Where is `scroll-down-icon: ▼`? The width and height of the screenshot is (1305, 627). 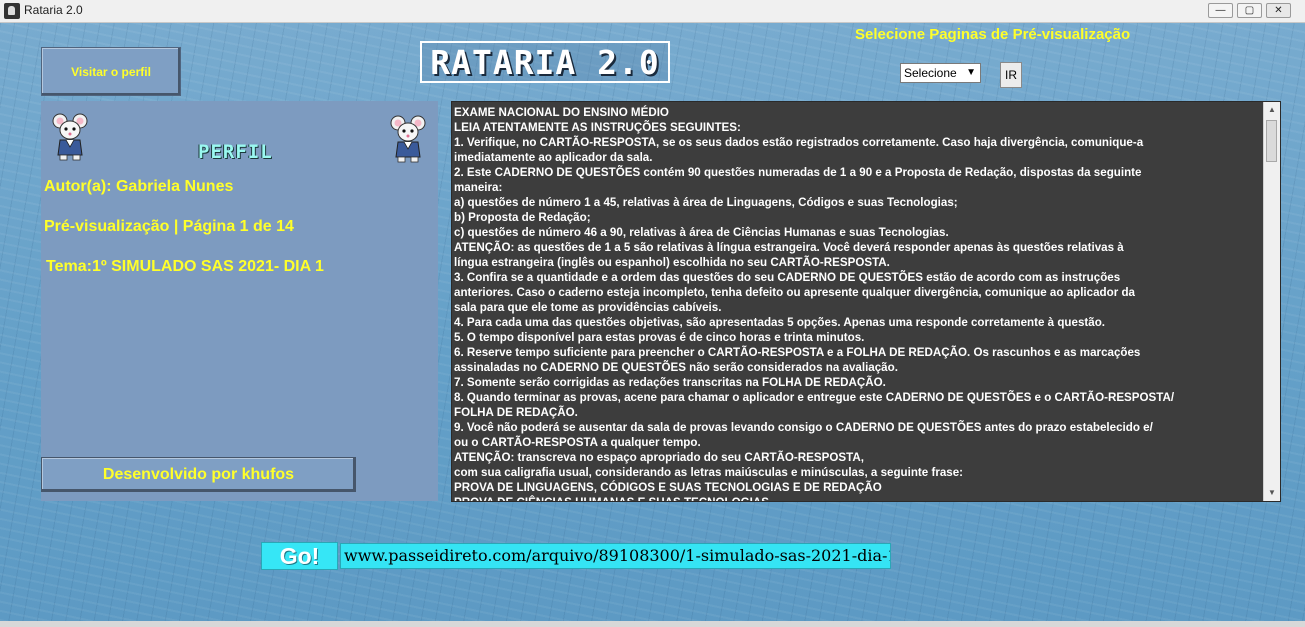
scroll-down-icon: ▼ is located at coordinates (1272, 493).